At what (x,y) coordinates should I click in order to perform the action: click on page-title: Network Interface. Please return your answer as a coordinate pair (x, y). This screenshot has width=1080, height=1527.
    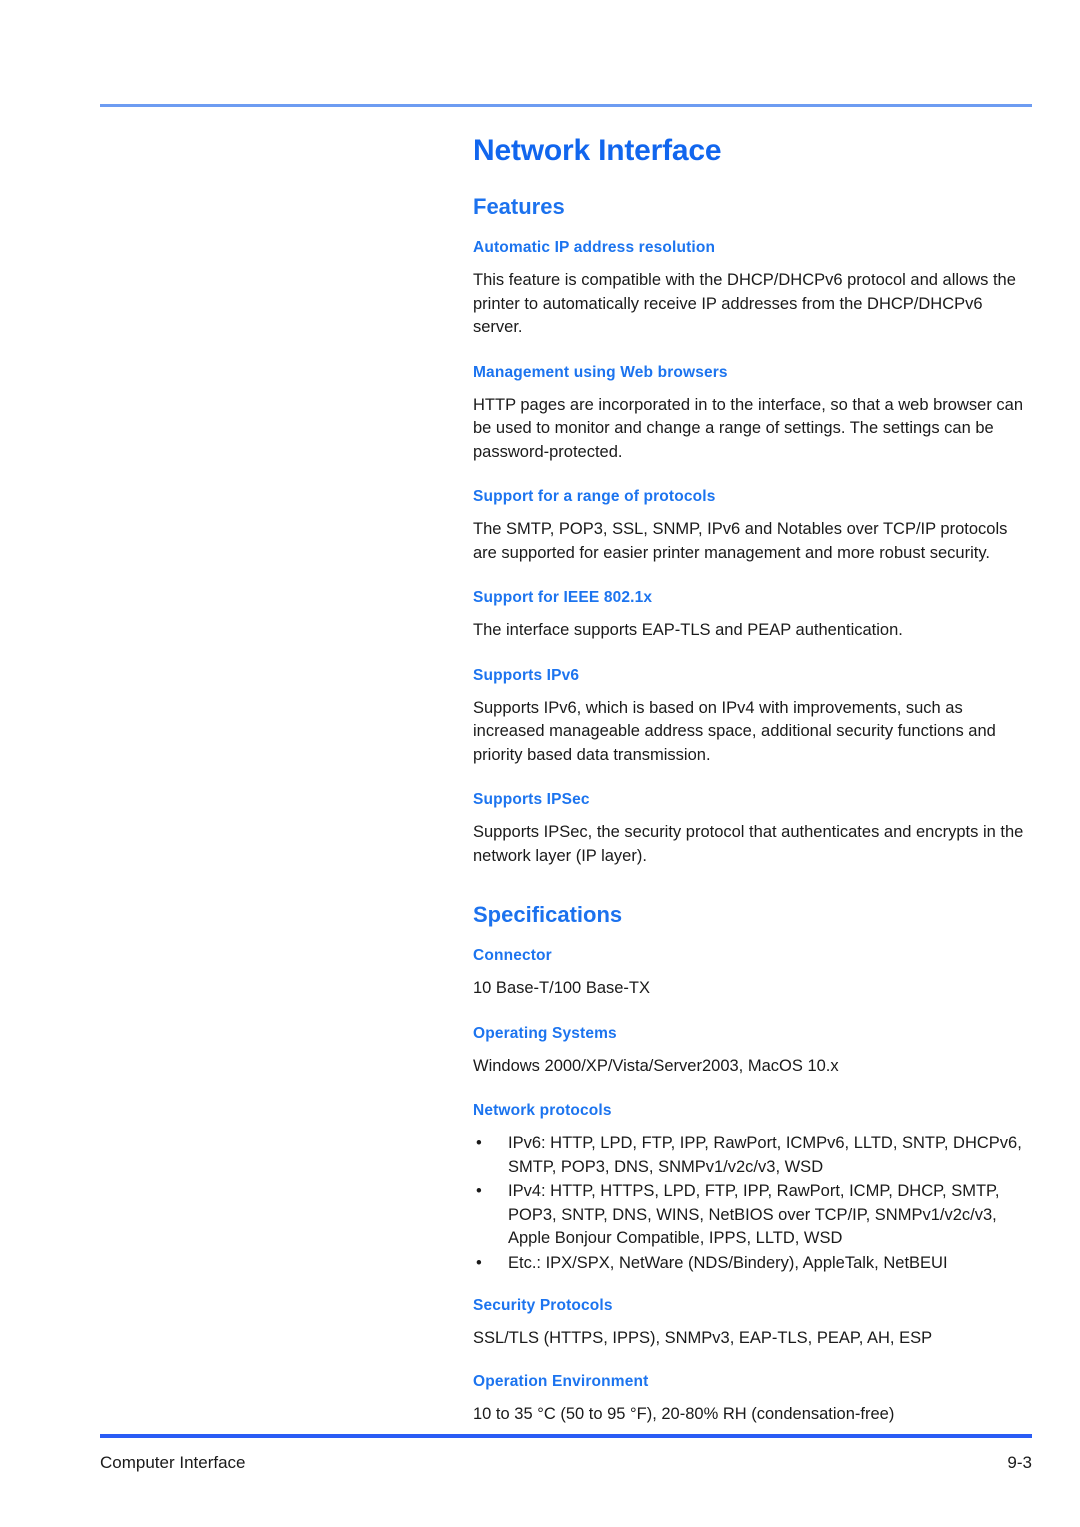
    Looking at the image, I should click on (597, 150).